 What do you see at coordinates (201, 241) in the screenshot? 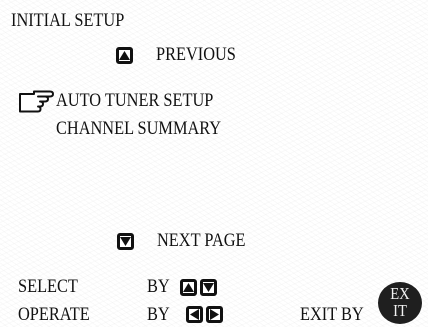
I see `next-page-label: NEXT PAGE` at bounding box center [201, 241].